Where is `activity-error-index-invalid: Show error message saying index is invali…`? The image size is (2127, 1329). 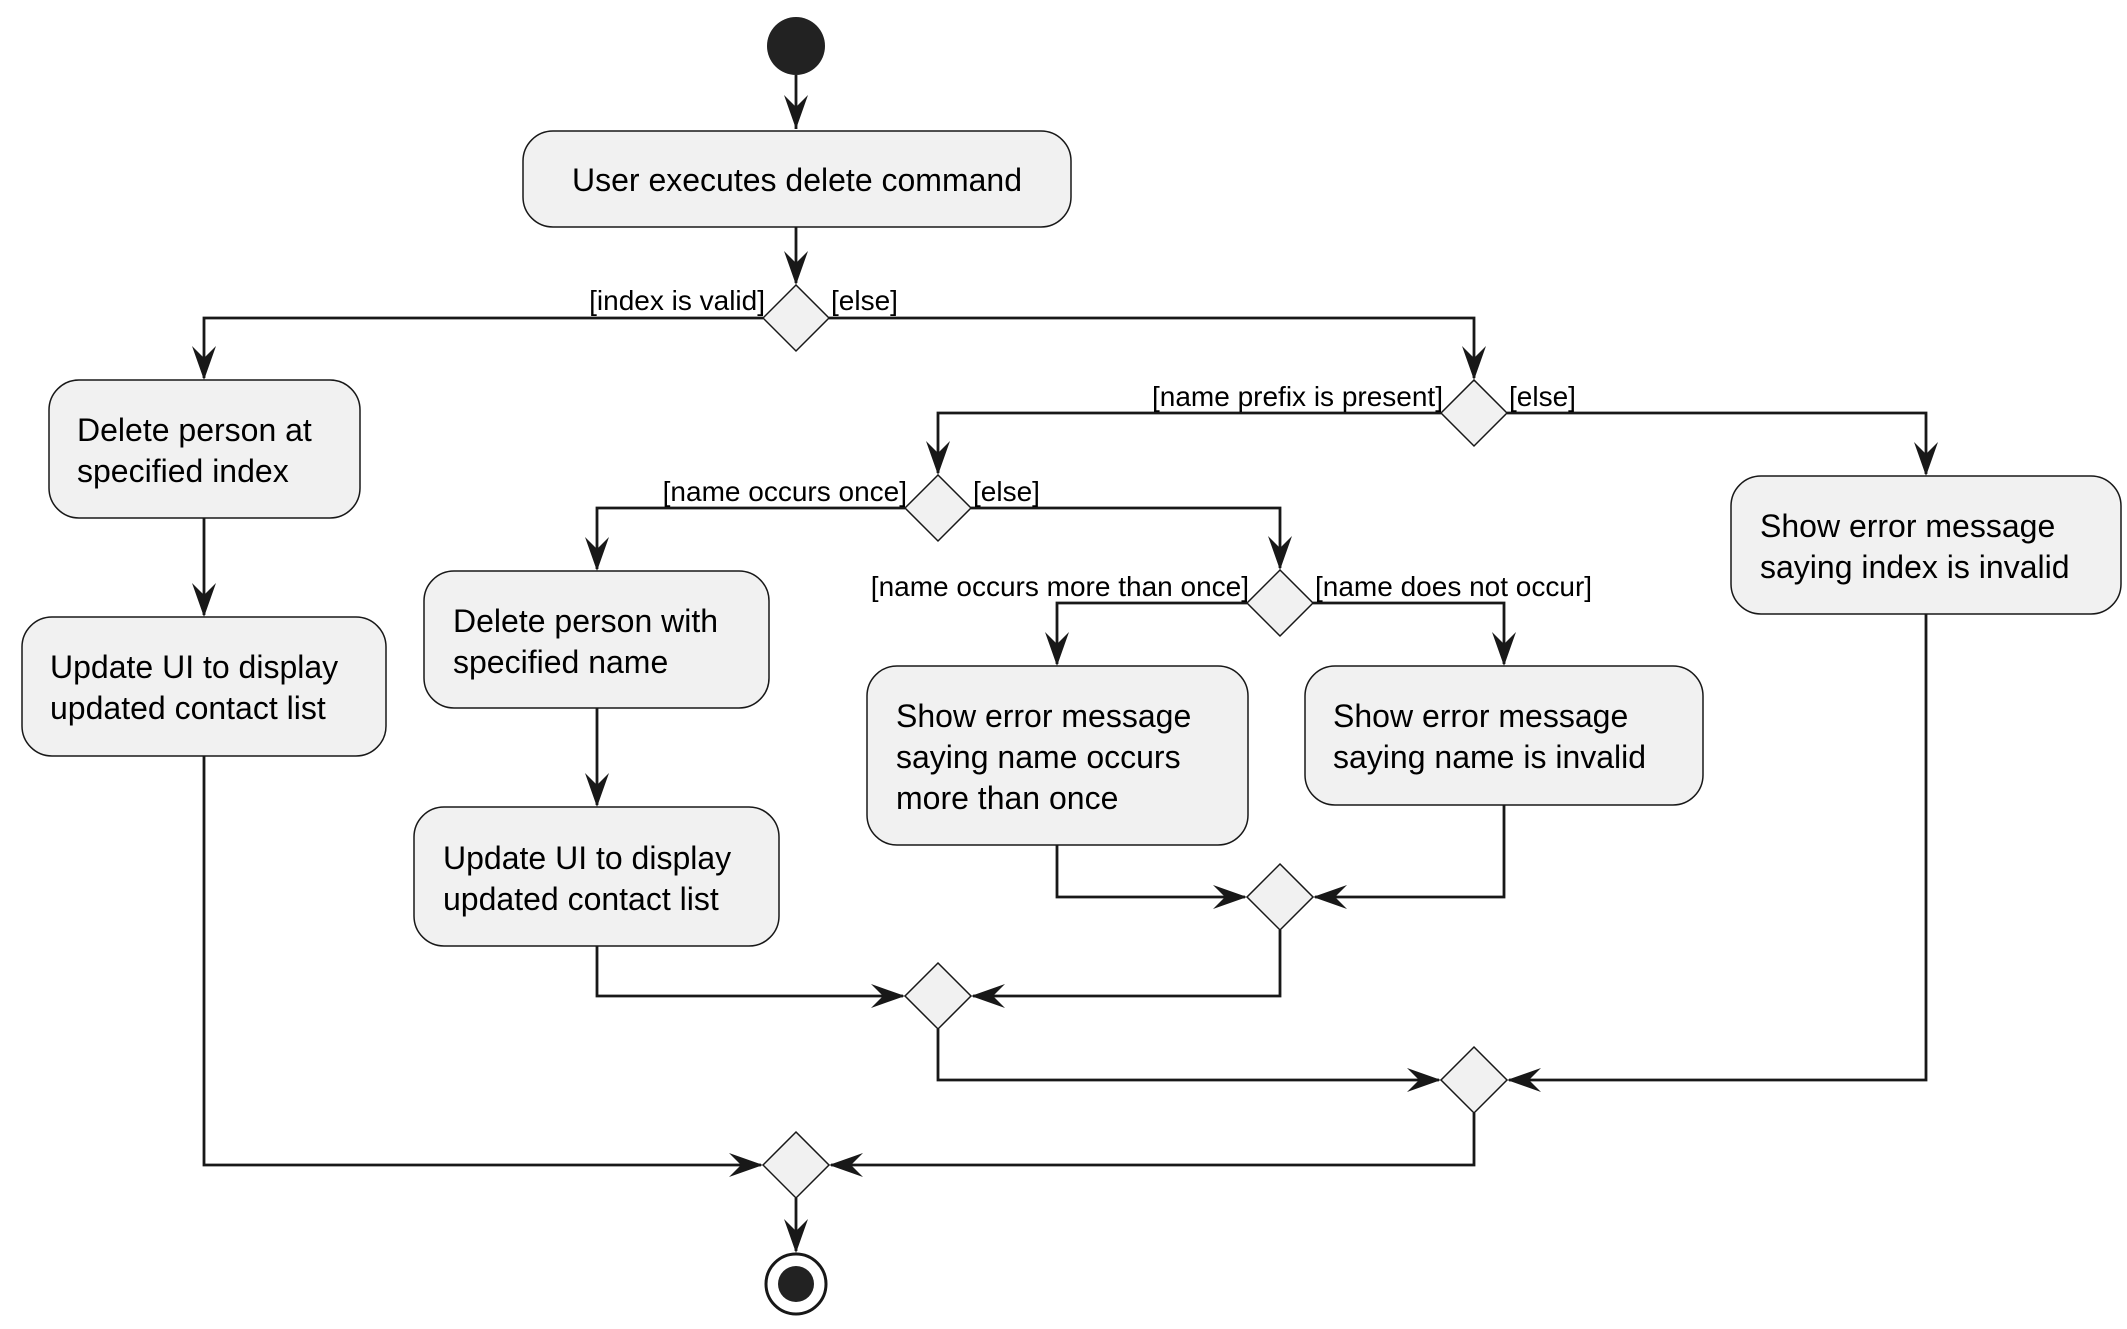
activity-error-index-invalid: Show error message saying index is invali… is located at coordinates (1926, 545).